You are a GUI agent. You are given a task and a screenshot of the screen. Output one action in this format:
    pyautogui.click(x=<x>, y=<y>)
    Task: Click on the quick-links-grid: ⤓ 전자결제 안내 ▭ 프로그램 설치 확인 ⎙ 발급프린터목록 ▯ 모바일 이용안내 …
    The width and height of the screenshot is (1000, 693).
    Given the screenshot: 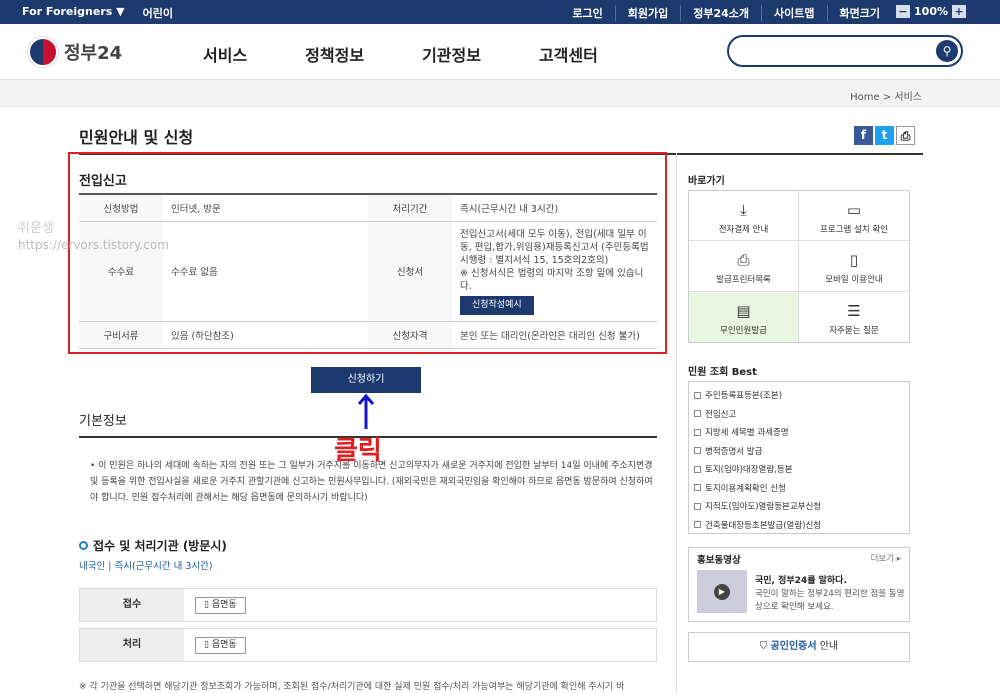 What is the action you would take?
    pyautogui.click(x=799, y=266)
    